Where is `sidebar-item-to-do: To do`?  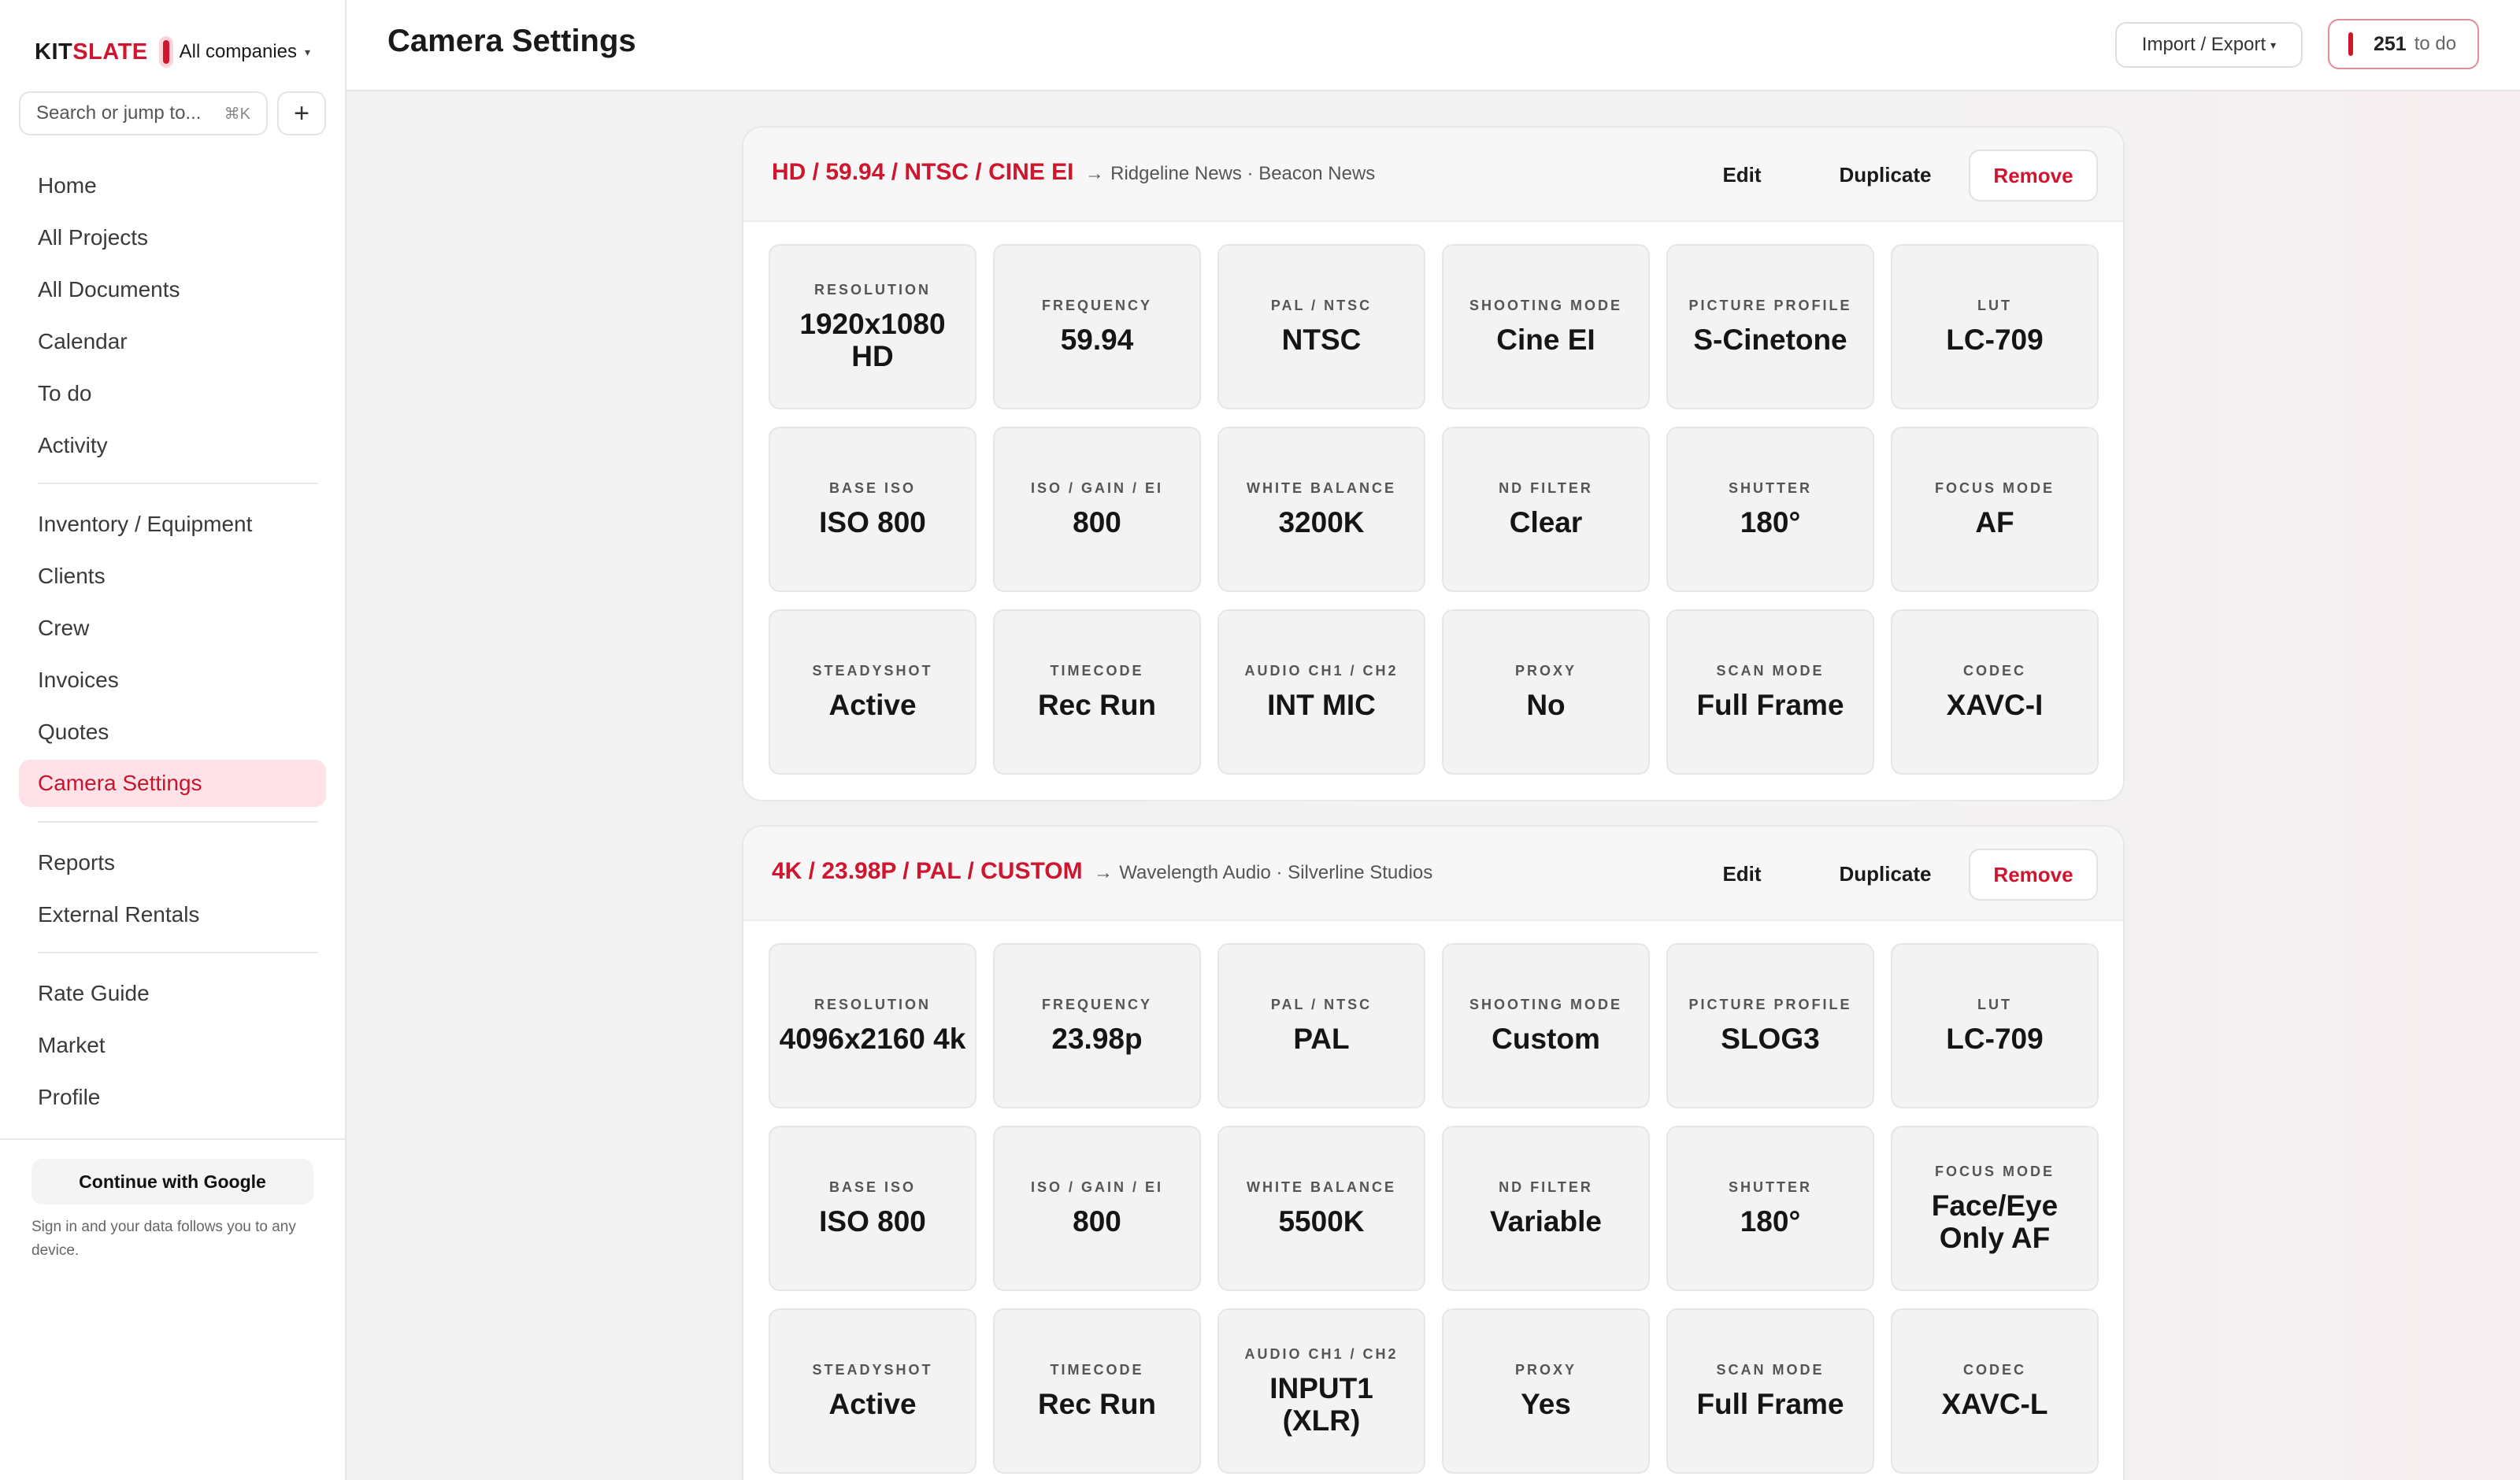 sidebar-item-to-do: To do is located at coordinates (172, 393).